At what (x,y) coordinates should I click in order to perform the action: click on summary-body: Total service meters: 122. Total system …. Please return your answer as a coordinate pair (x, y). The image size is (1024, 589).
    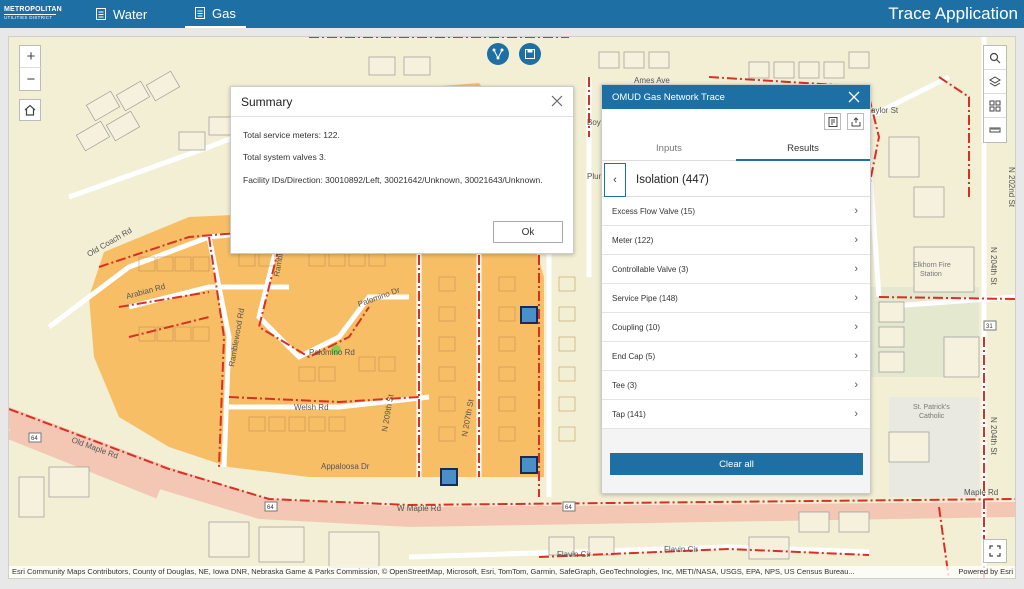
    Looking at the image, I should click on (402, 151).